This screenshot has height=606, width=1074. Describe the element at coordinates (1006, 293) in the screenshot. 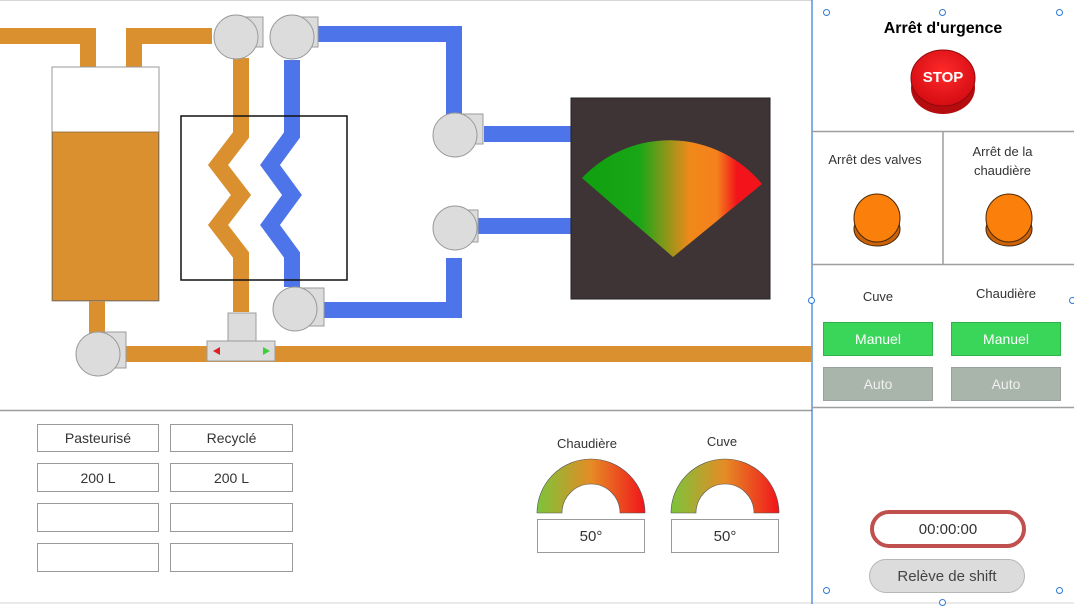

I see `boiler-mode-label: Chaudière` at that location.